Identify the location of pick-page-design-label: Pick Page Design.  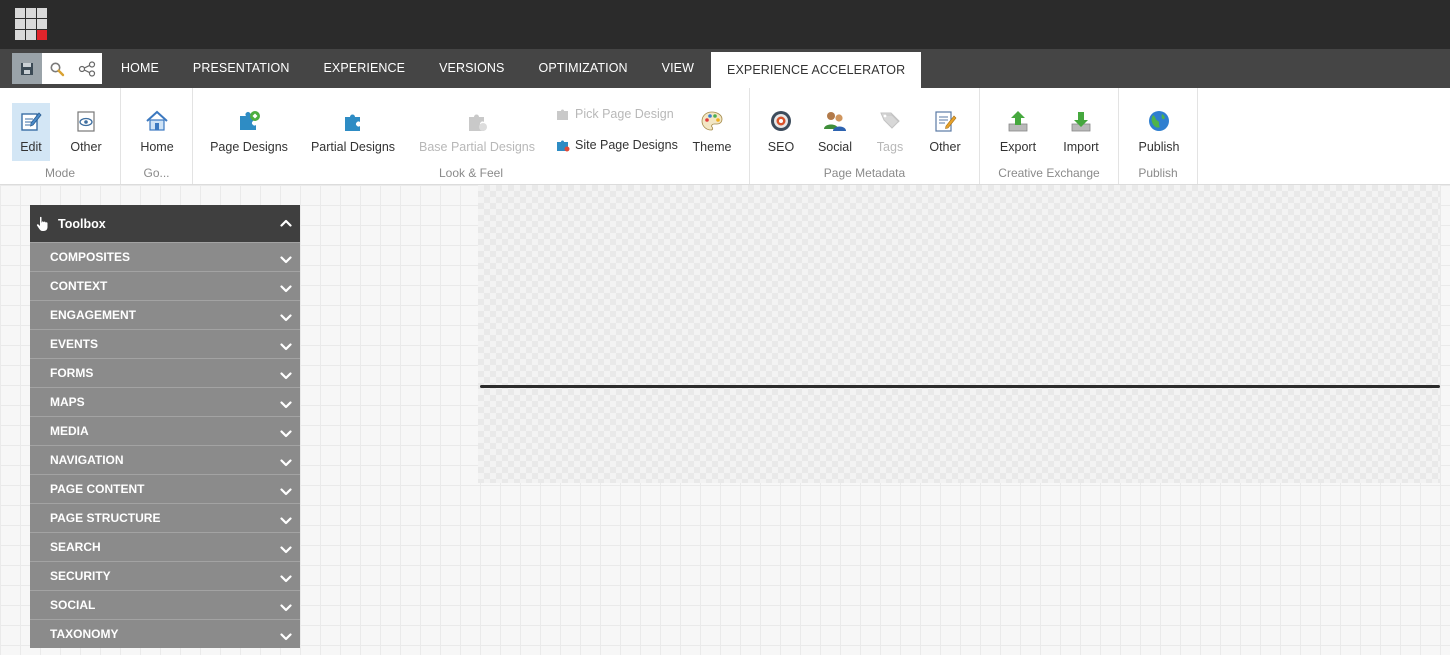
(624, 114).